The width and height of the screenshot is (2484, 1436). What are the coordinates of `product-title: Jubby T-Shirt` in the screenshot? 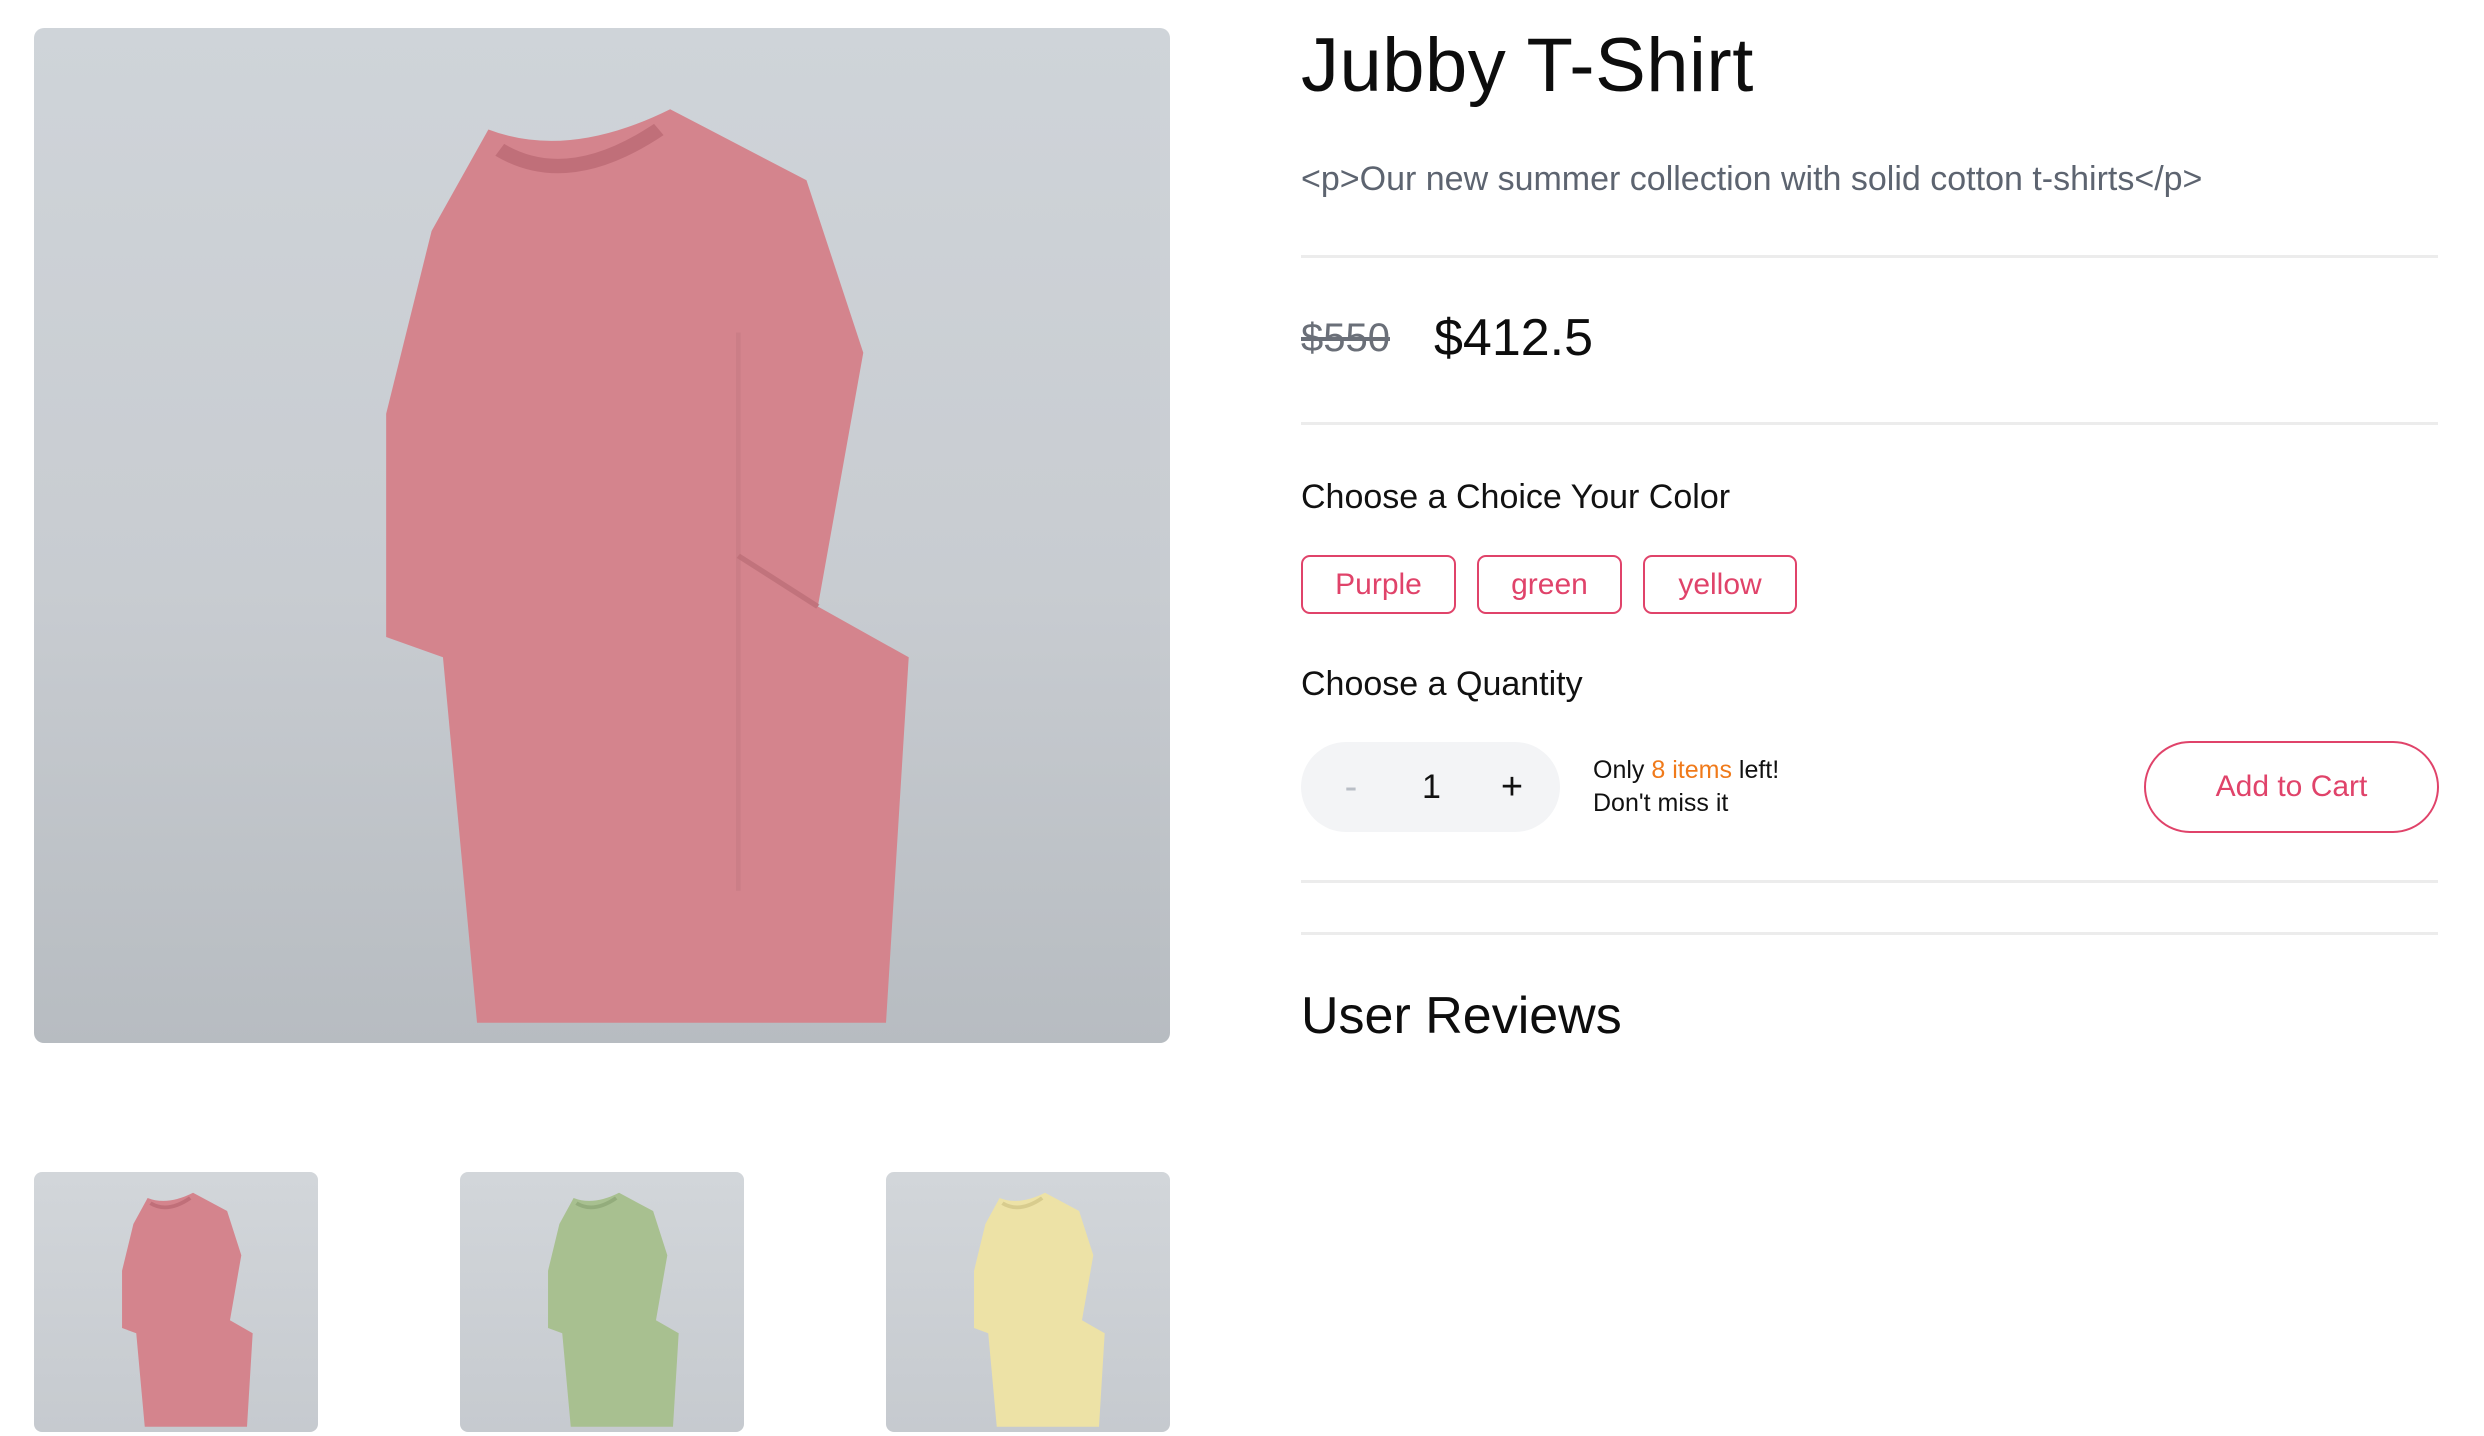 It's located at (1527, 65).